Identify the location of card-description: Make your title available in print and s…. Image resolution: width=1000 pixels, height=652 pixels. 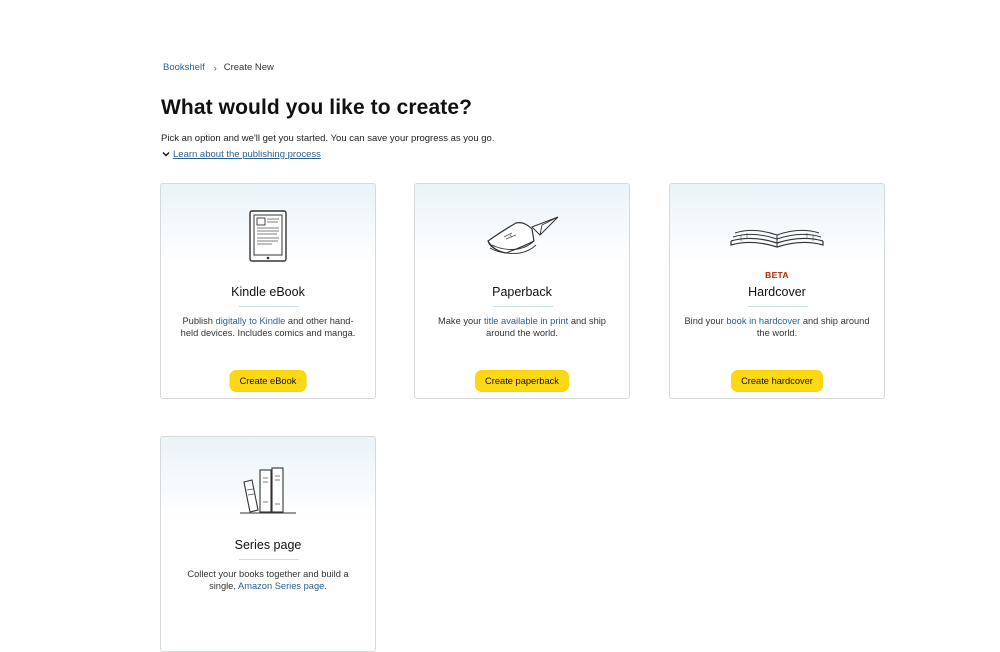
(522, 327).